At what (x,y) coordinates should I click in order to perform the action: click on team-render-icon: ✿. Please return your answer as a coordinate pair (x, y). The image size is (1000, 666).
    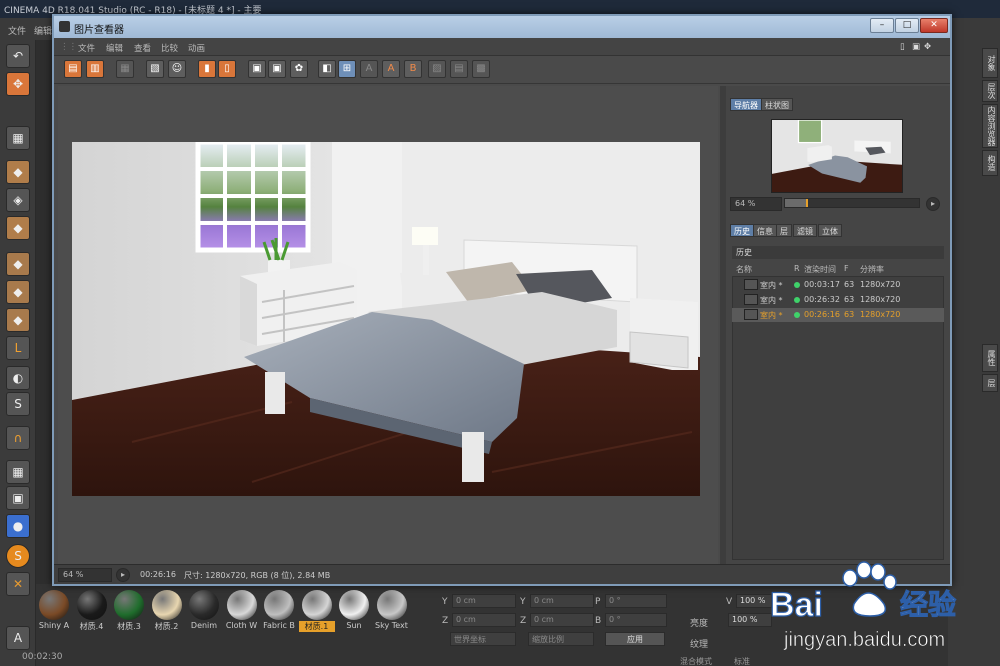
    Looking at the image, I should click on (299, 69).